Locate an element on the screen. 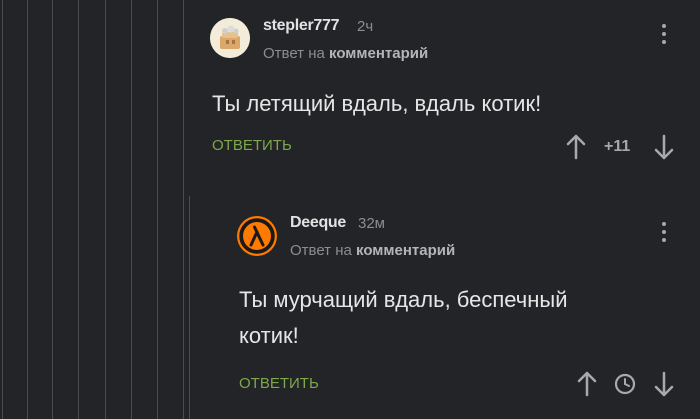 The image size is (700, 419). comment-time: 32м is located at coordinates (371, 223).